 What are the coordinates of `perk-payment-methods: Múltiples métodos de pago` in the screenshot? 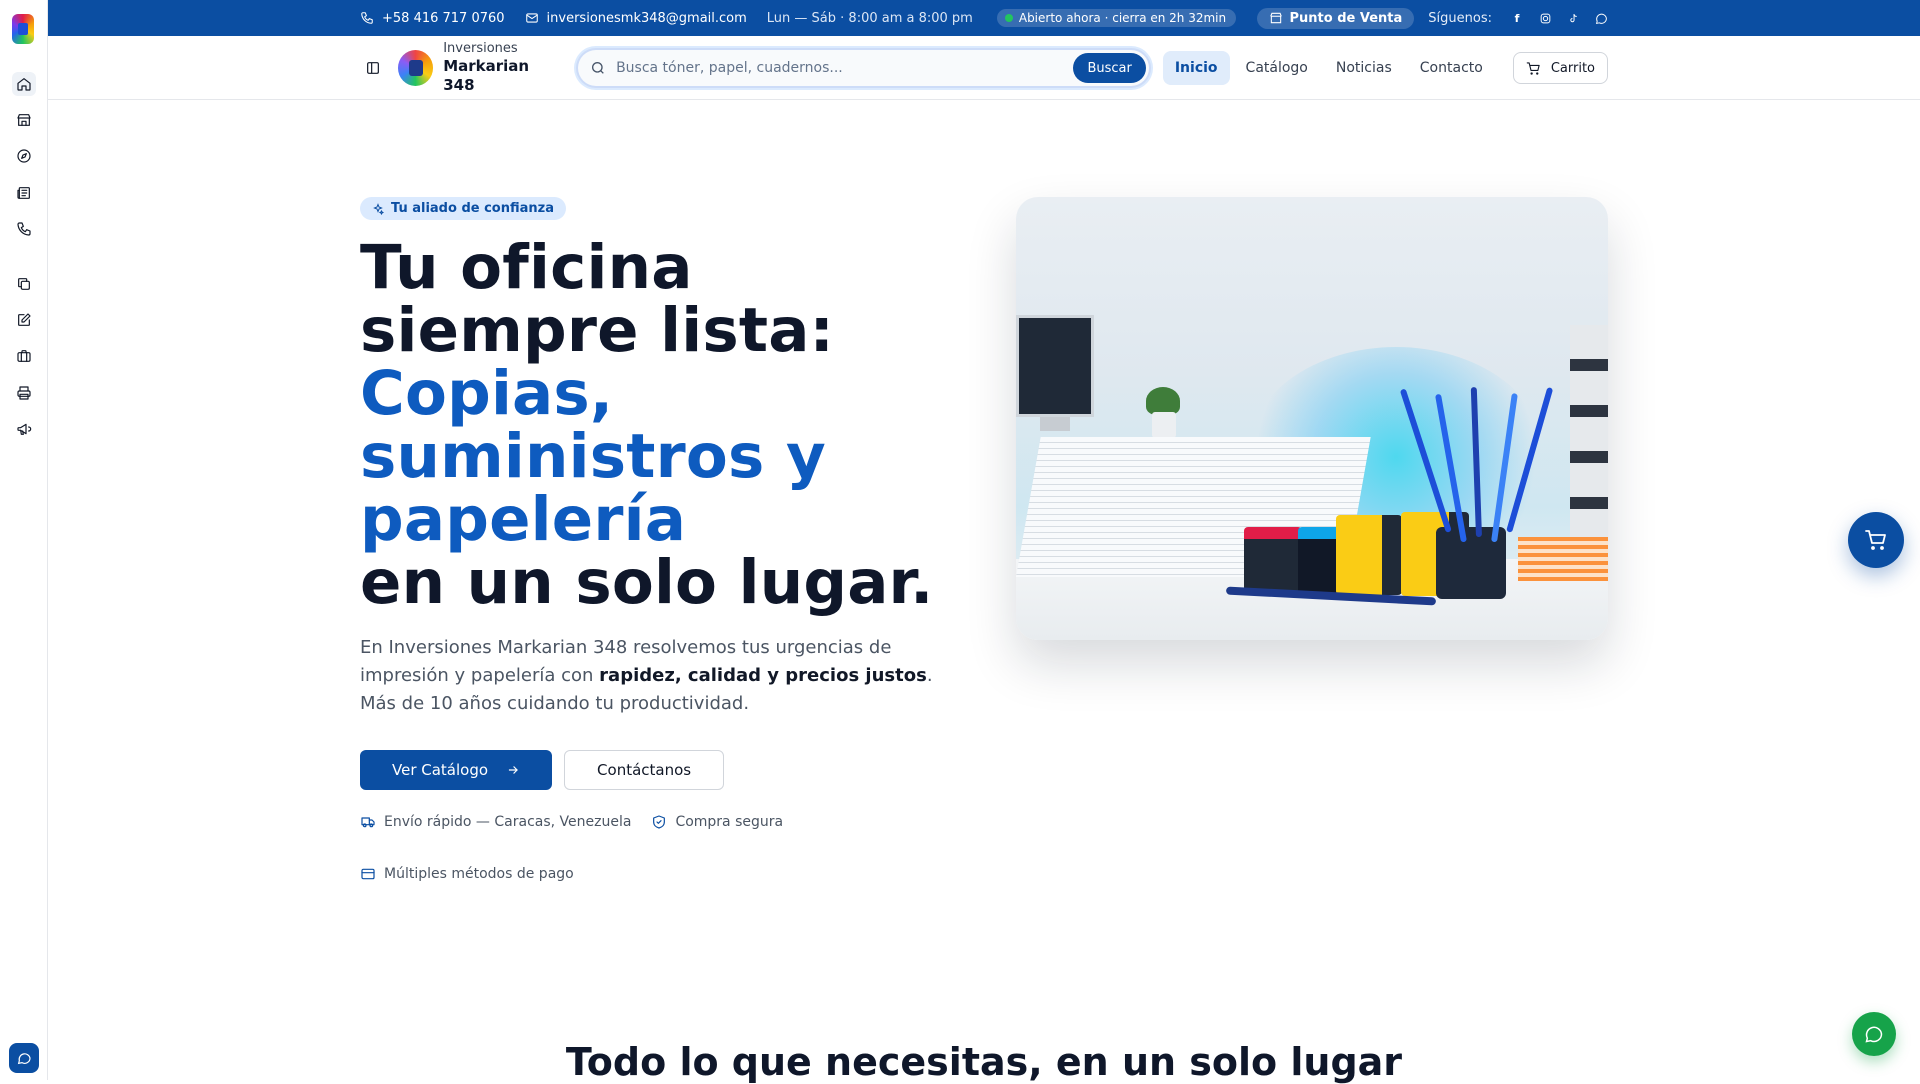 It's located at (467, 874).